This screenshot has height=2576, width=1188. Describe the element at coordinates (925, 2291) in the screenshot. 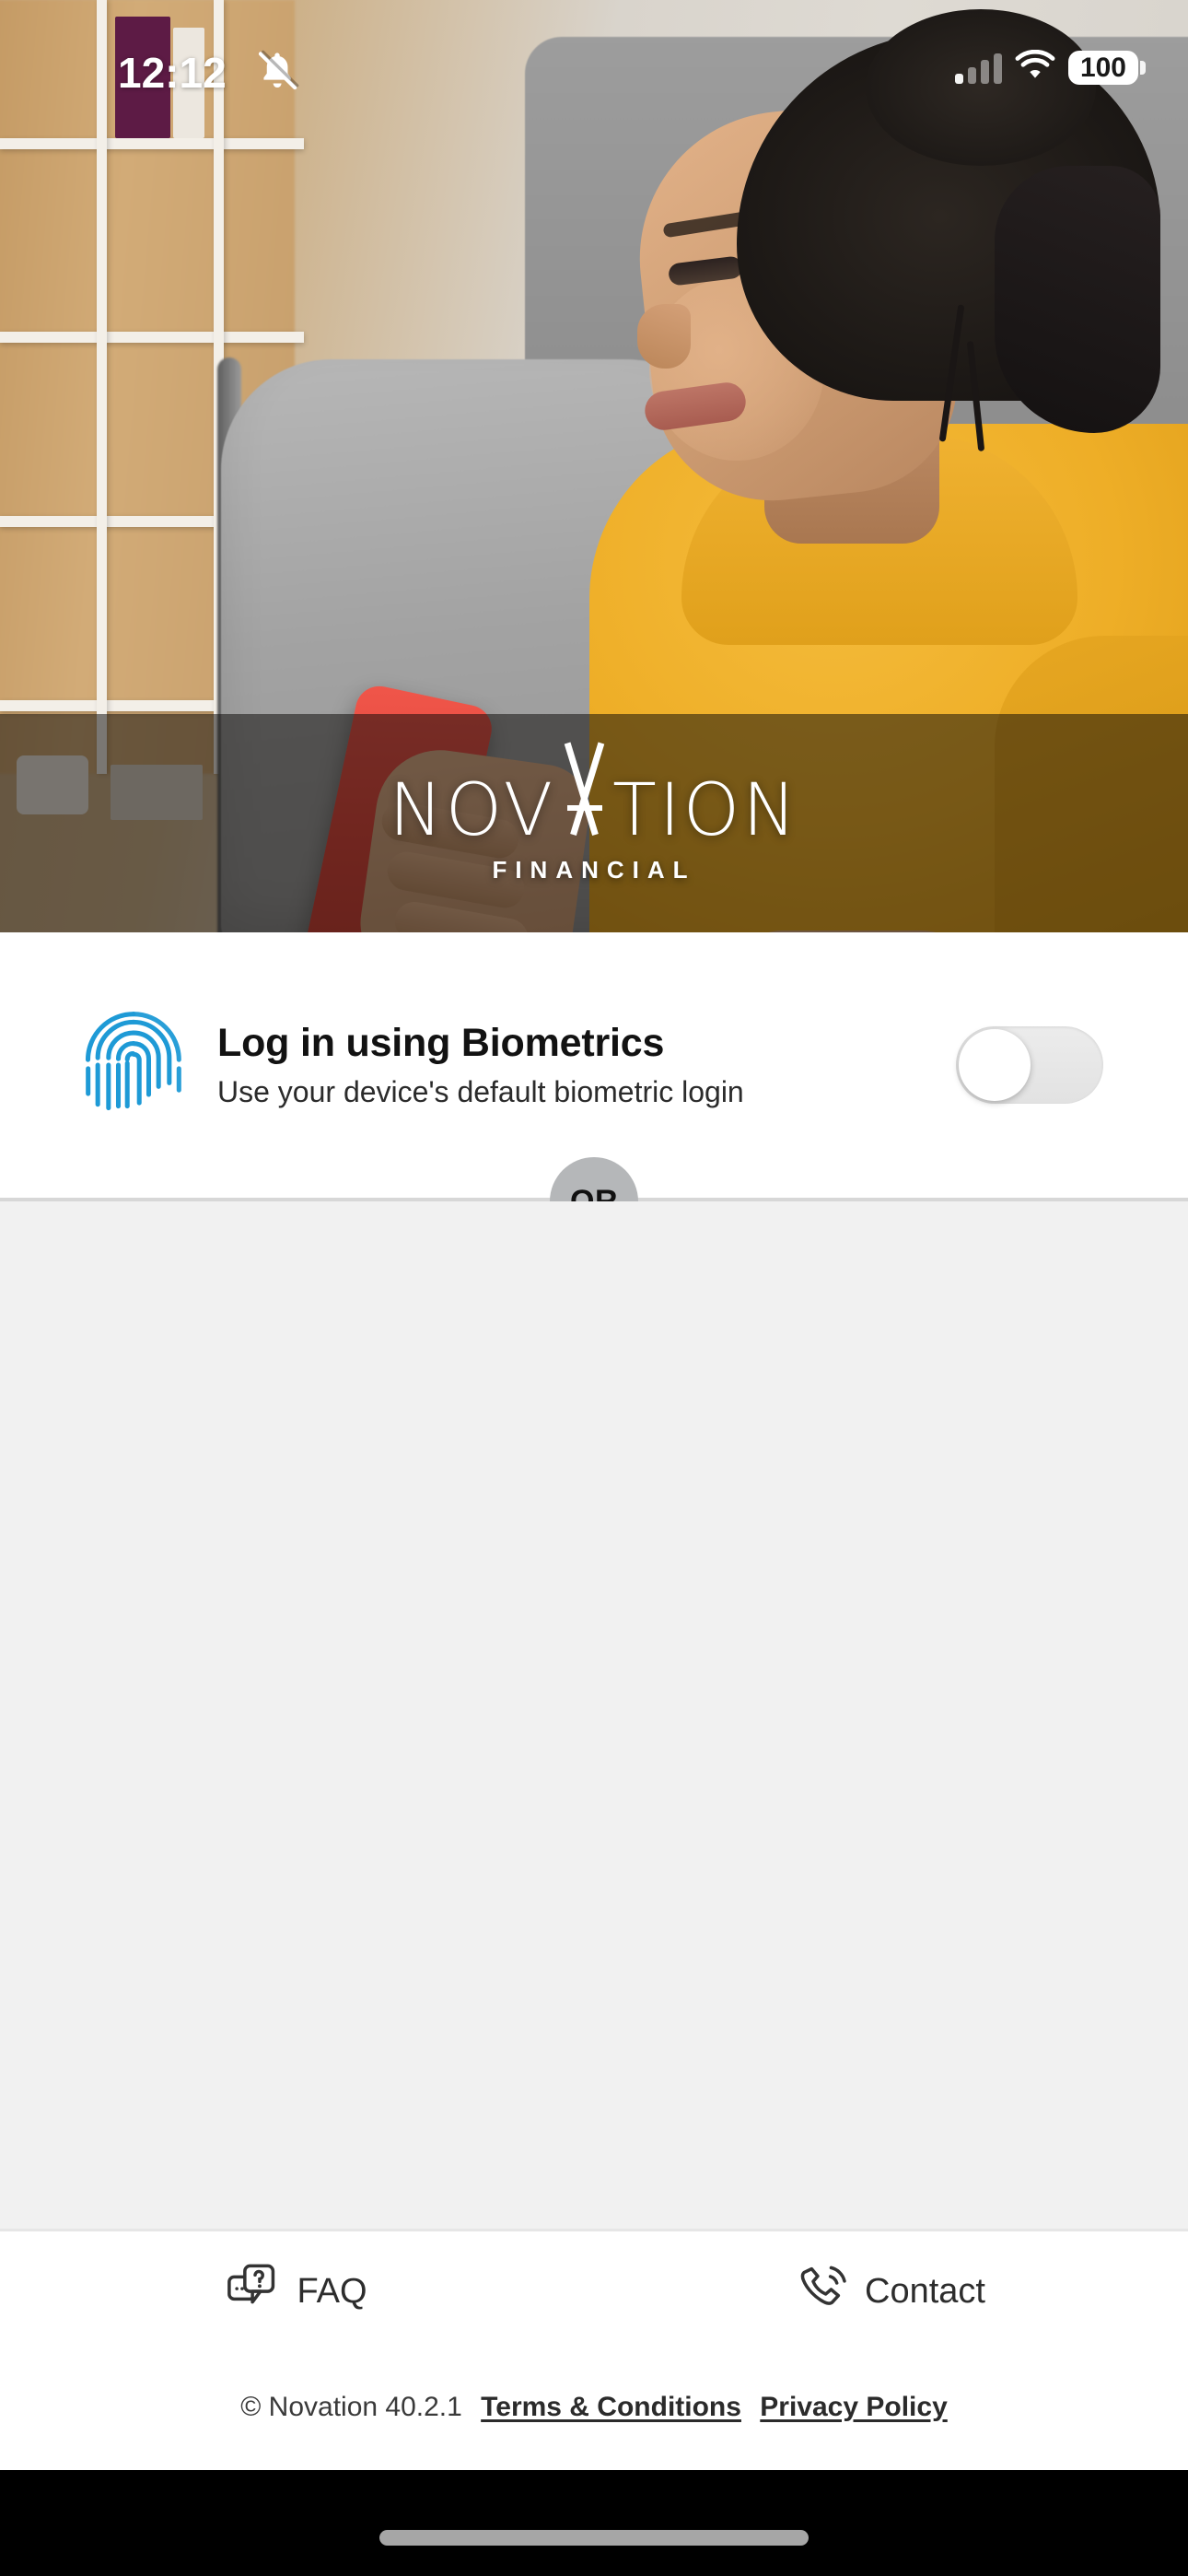

I see `contact-label: Contact` at that location.